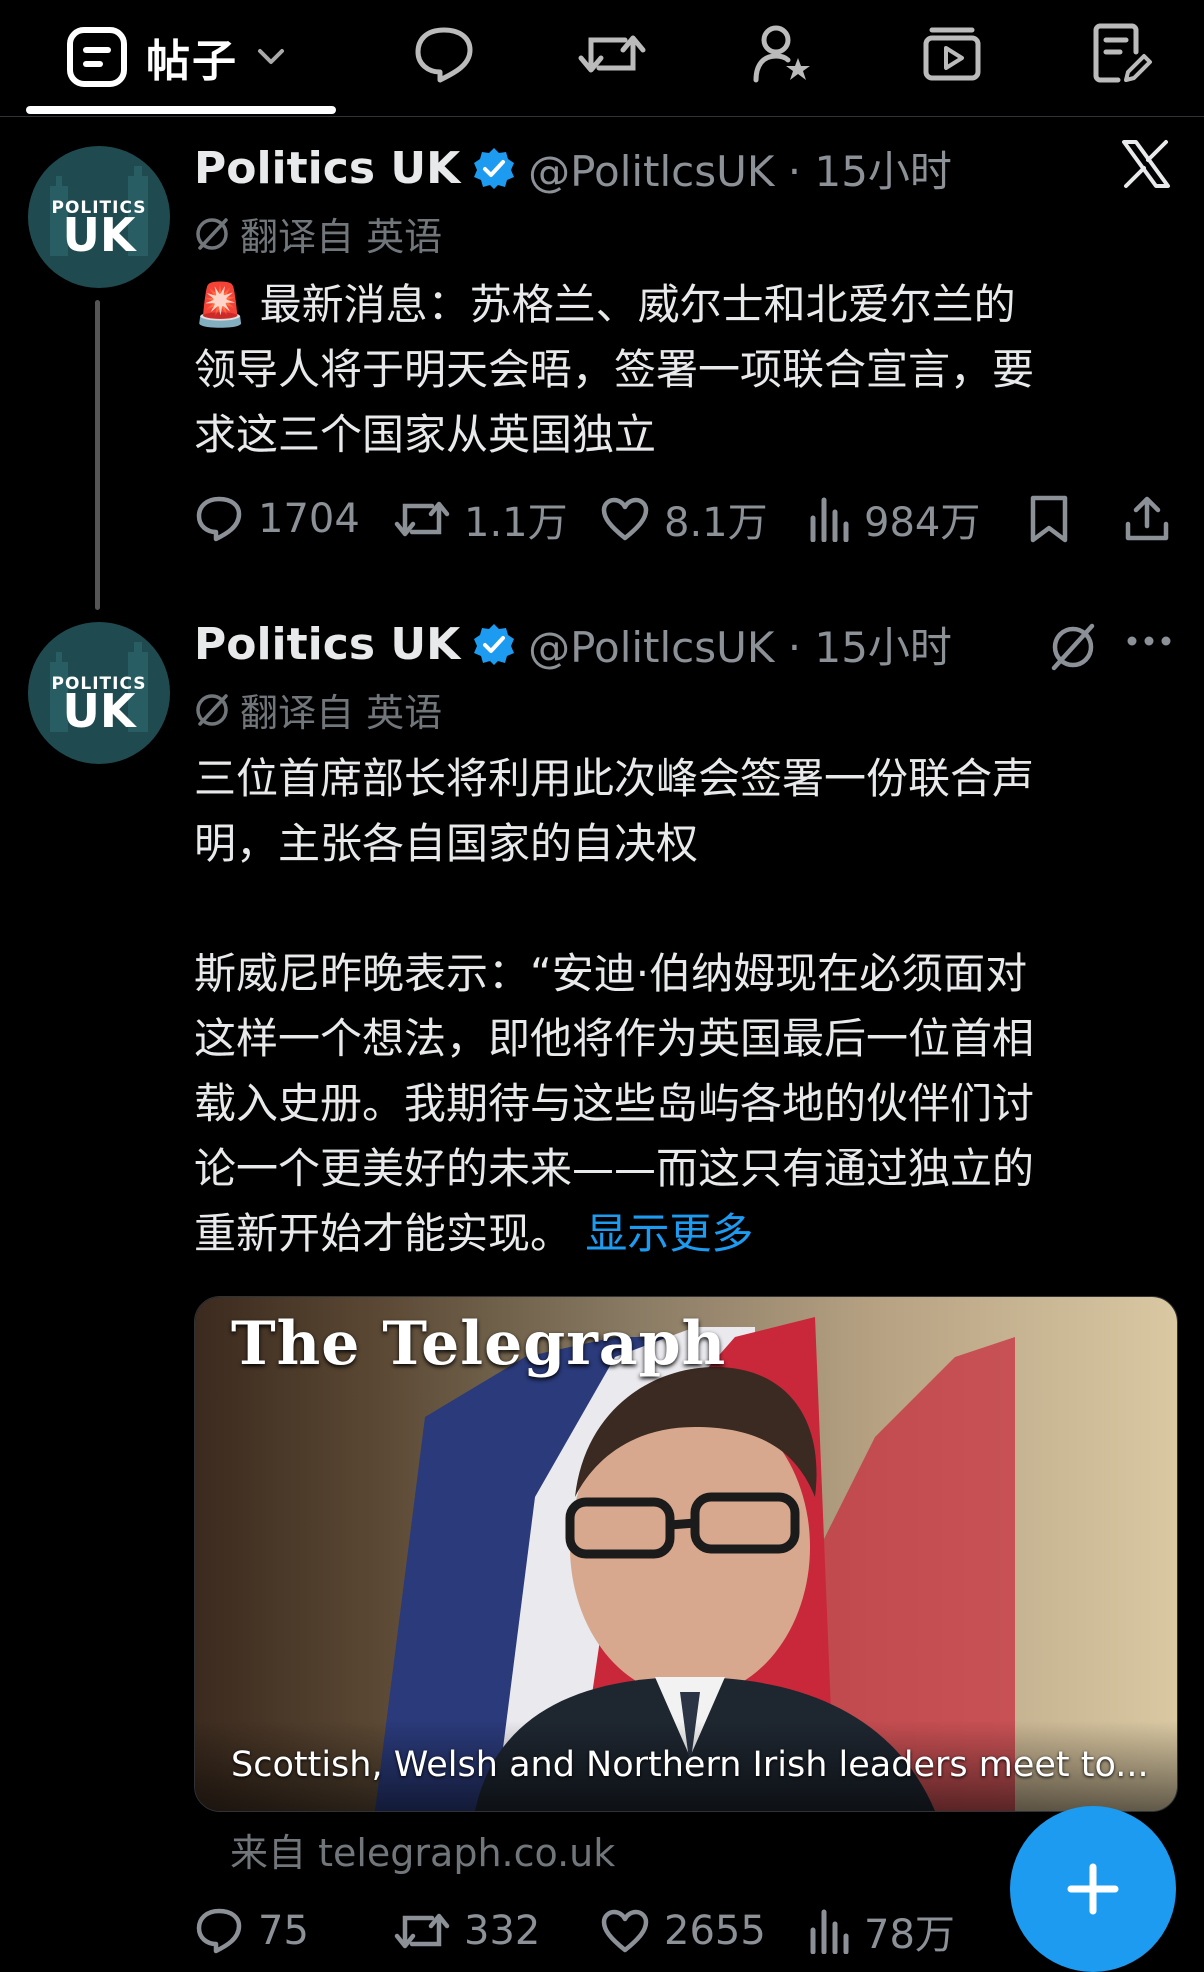  Describe the element at coordinates (251, 1931) in the screenshot. I see `reply-button: 75` at that location.